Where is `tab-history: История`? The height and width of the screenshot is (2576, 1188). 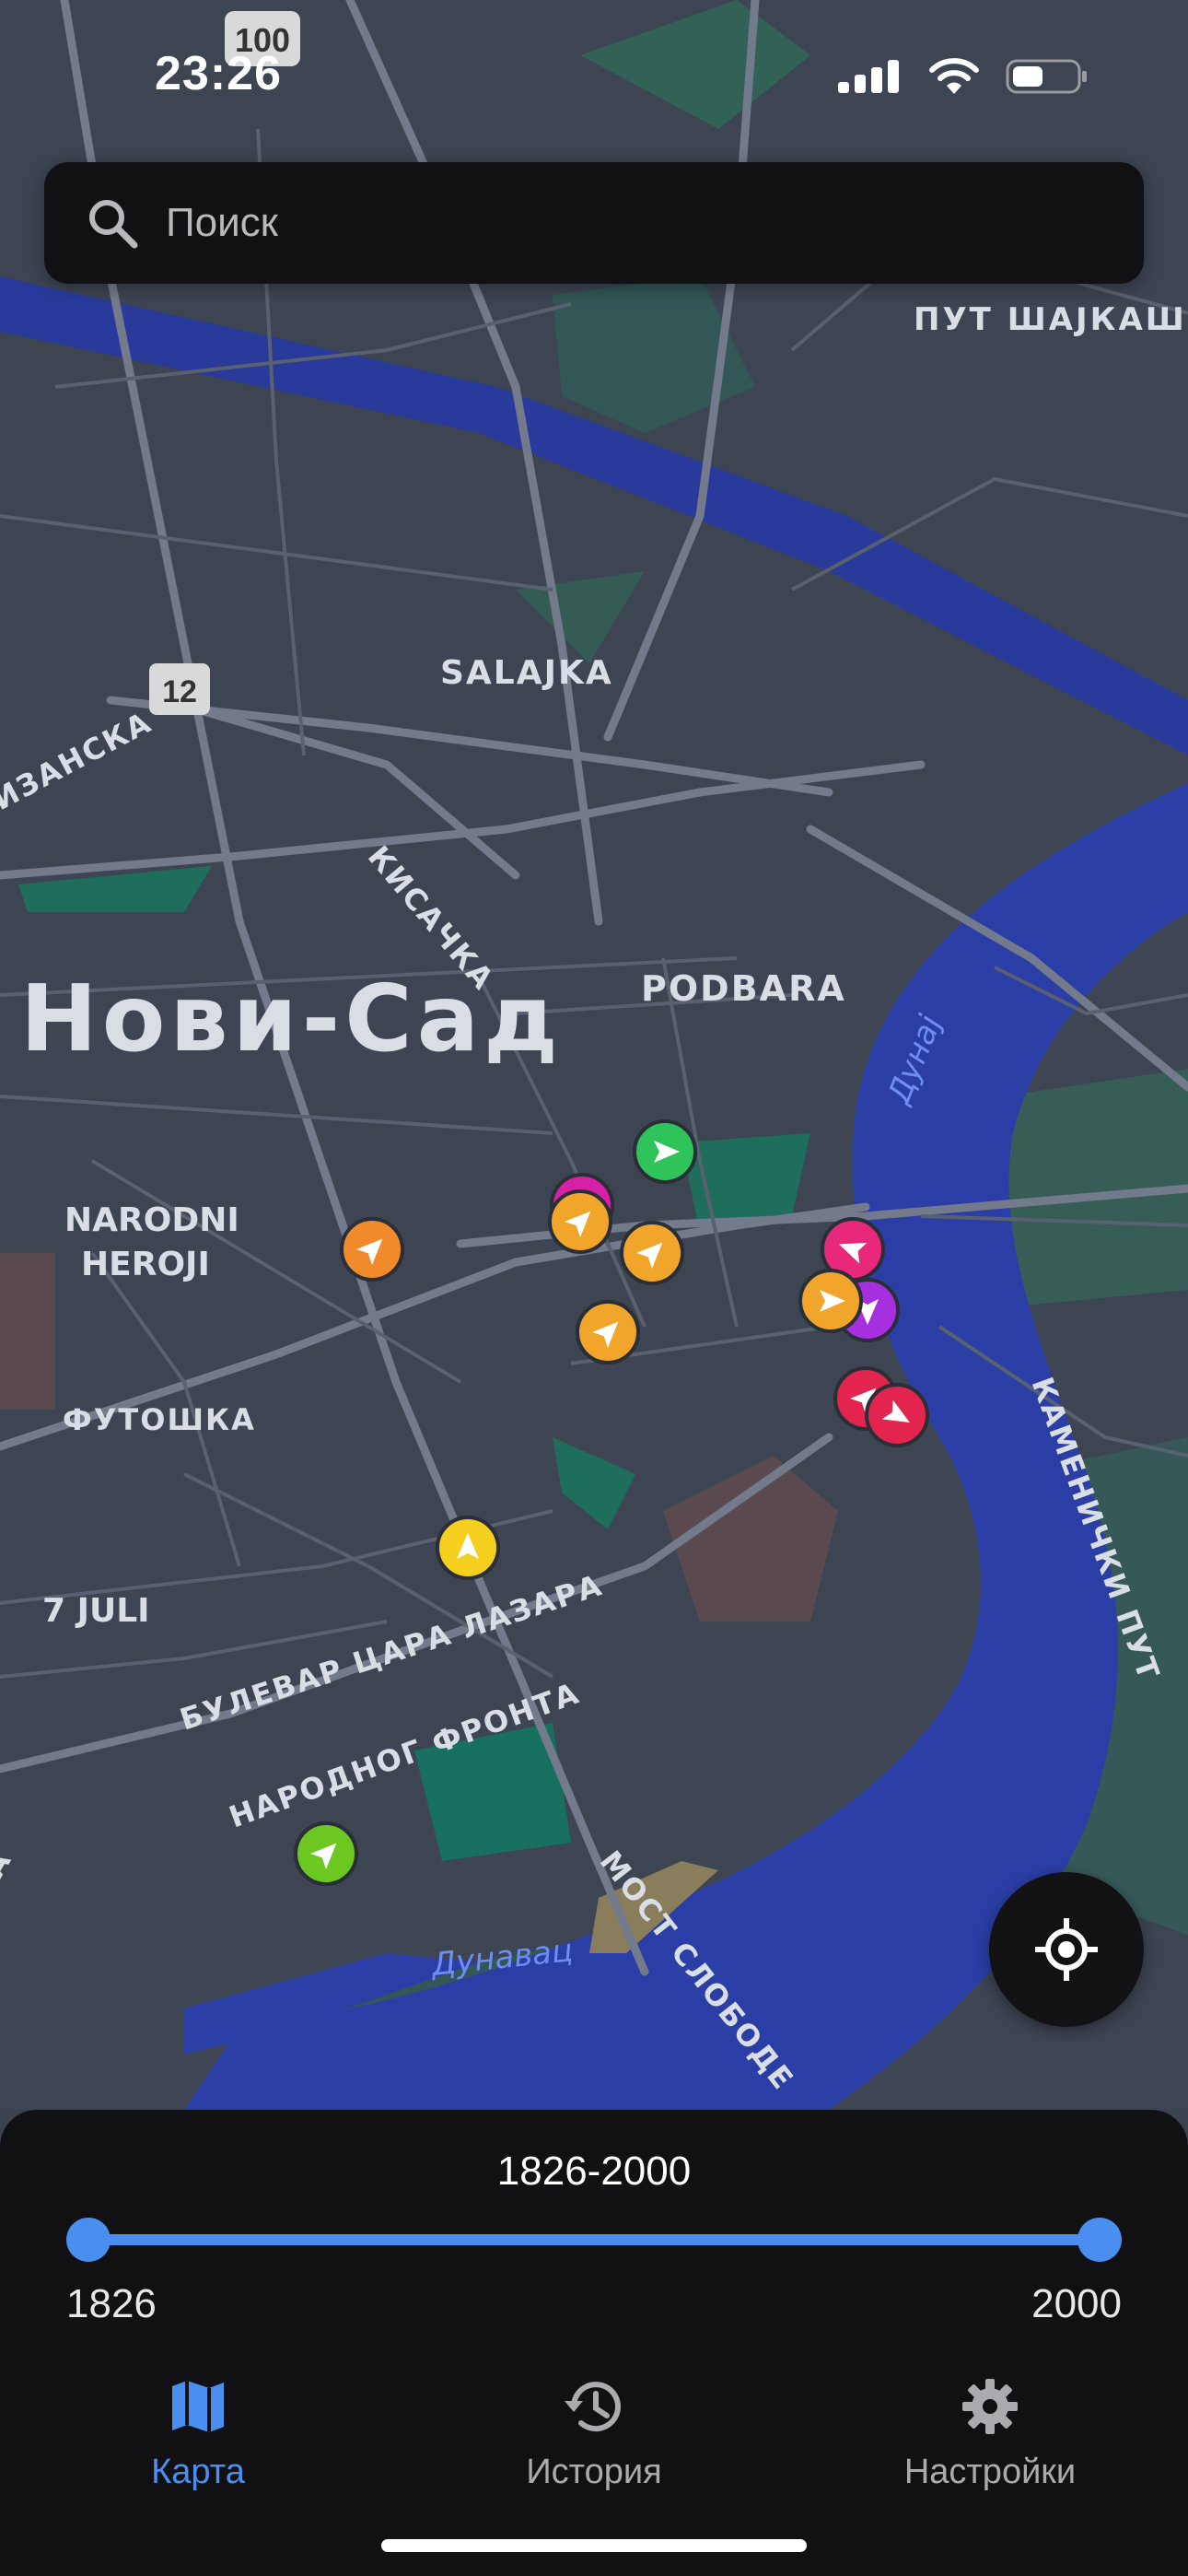 tab-history: История is located at coordinates (594, 2446).